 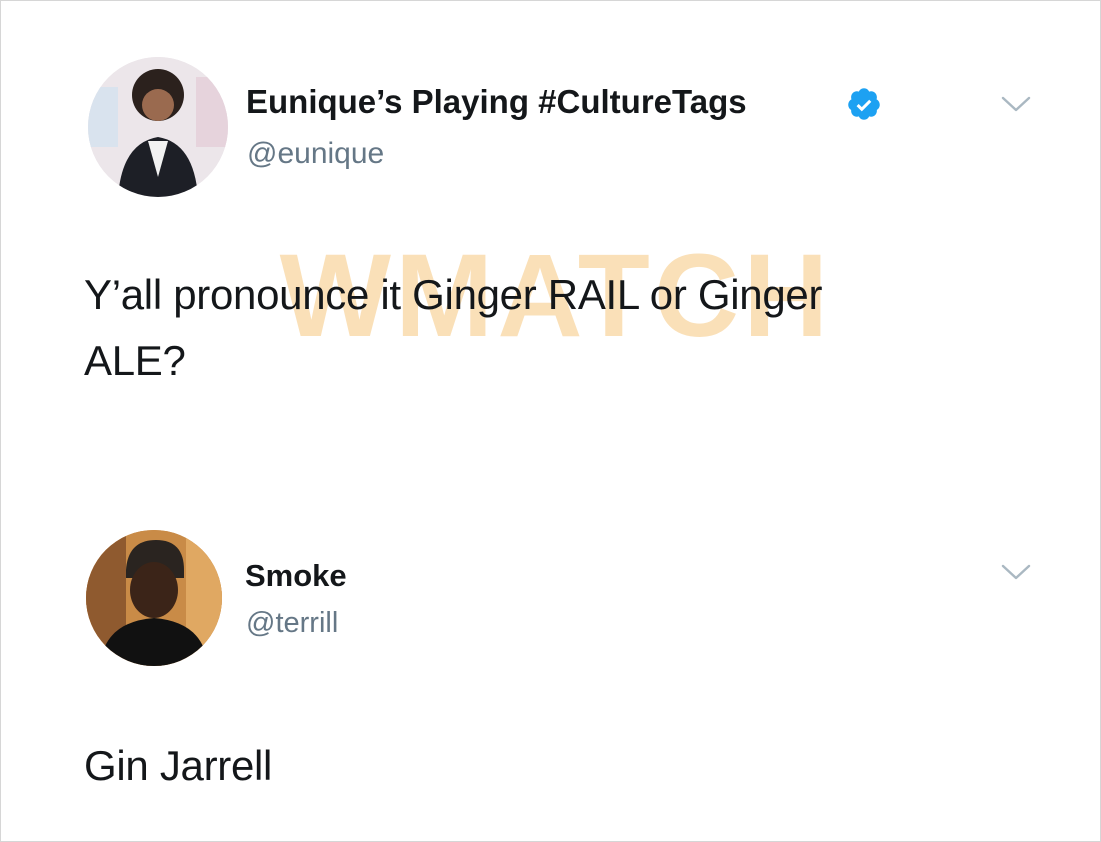 What do you see at coordinates (315, 154) in the screenshot?
I see `user-handle: @eunique` at bounding box center [315, 154].